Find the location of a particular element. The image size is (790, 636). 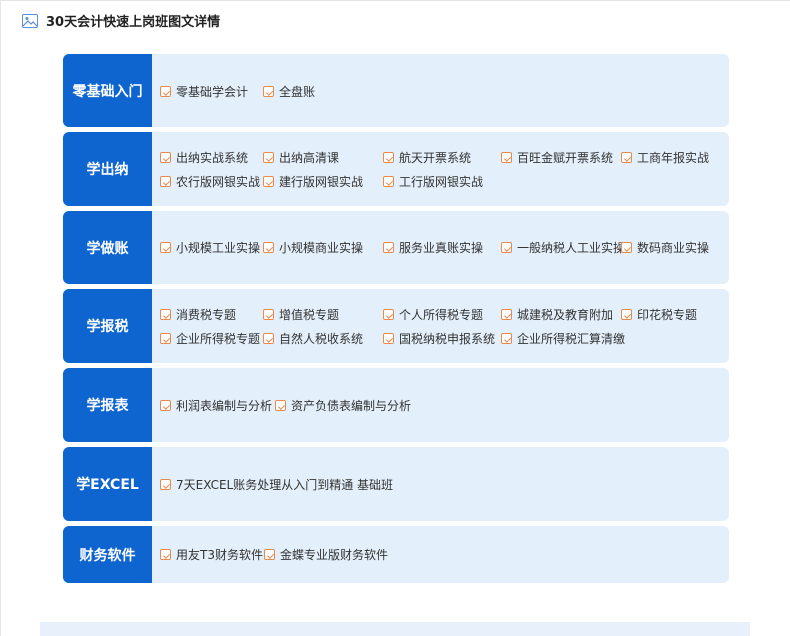

course-item: 国税纳税申报系统 is located at coordinates (439, 338).